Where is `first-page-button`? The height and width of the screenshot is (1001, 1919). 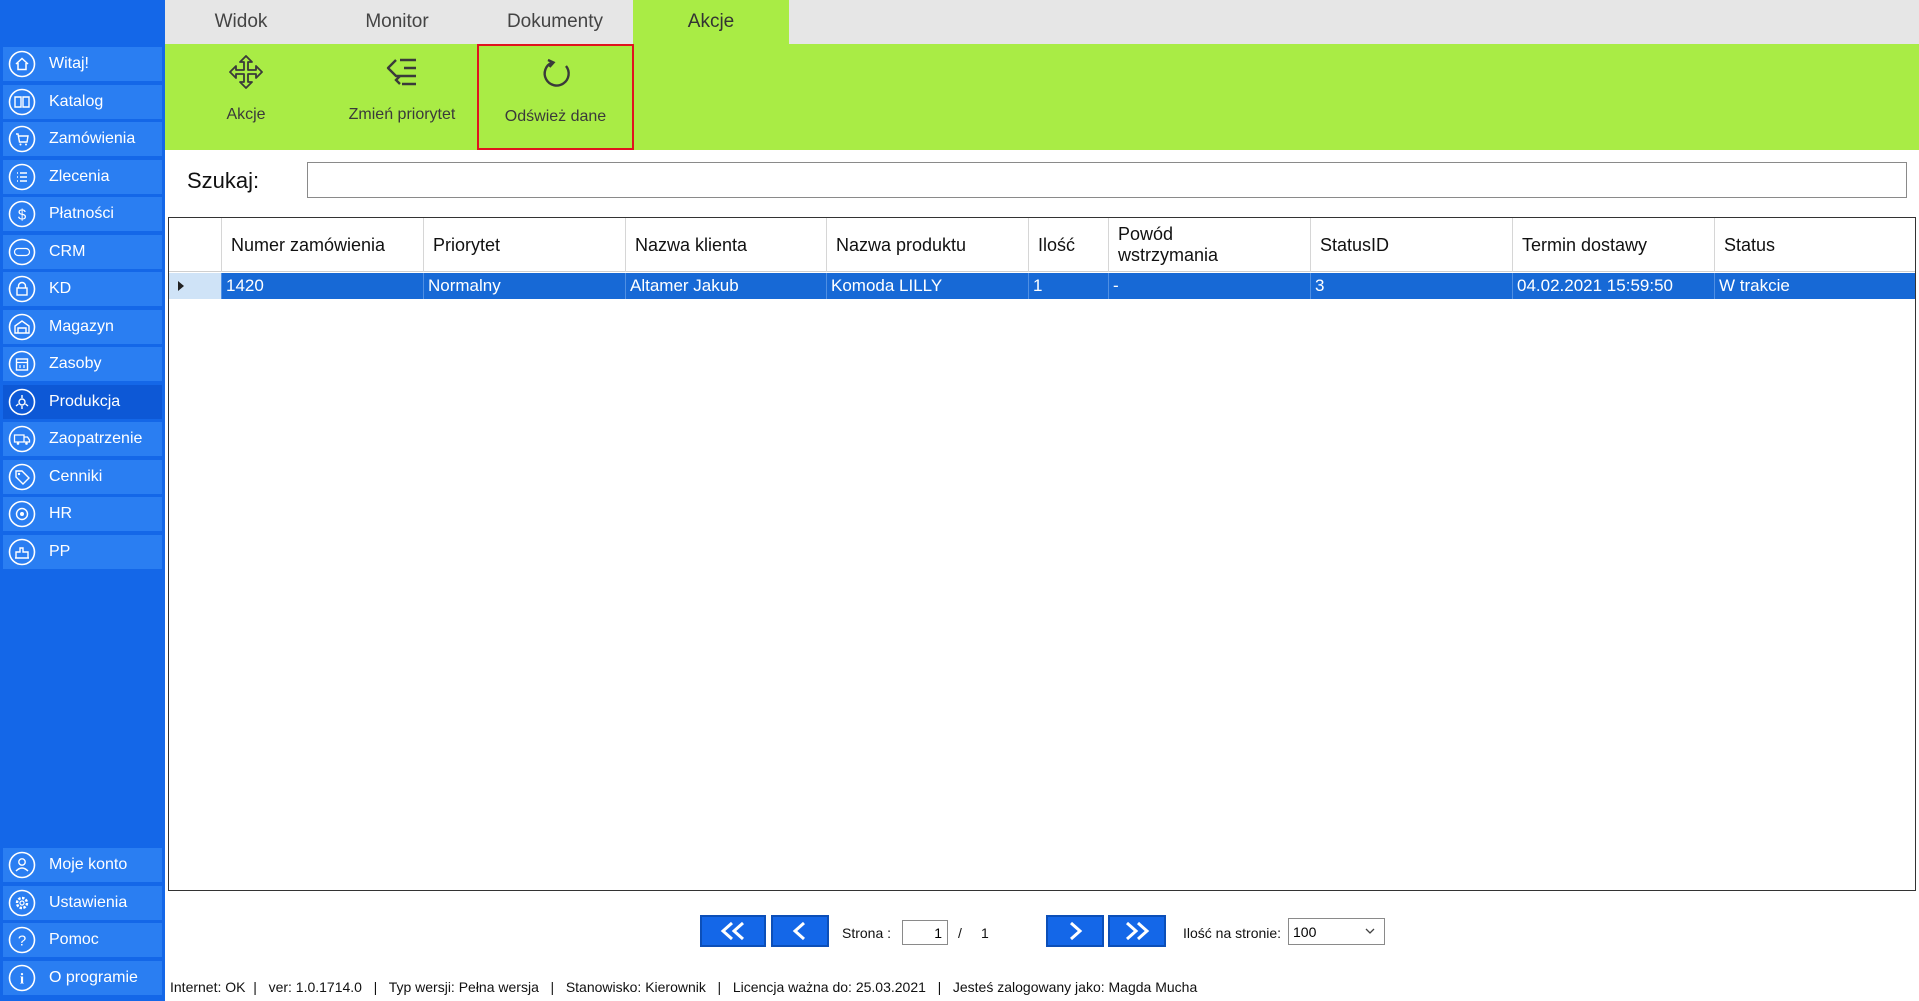
first-page-button is located at coordinates (733, 931).